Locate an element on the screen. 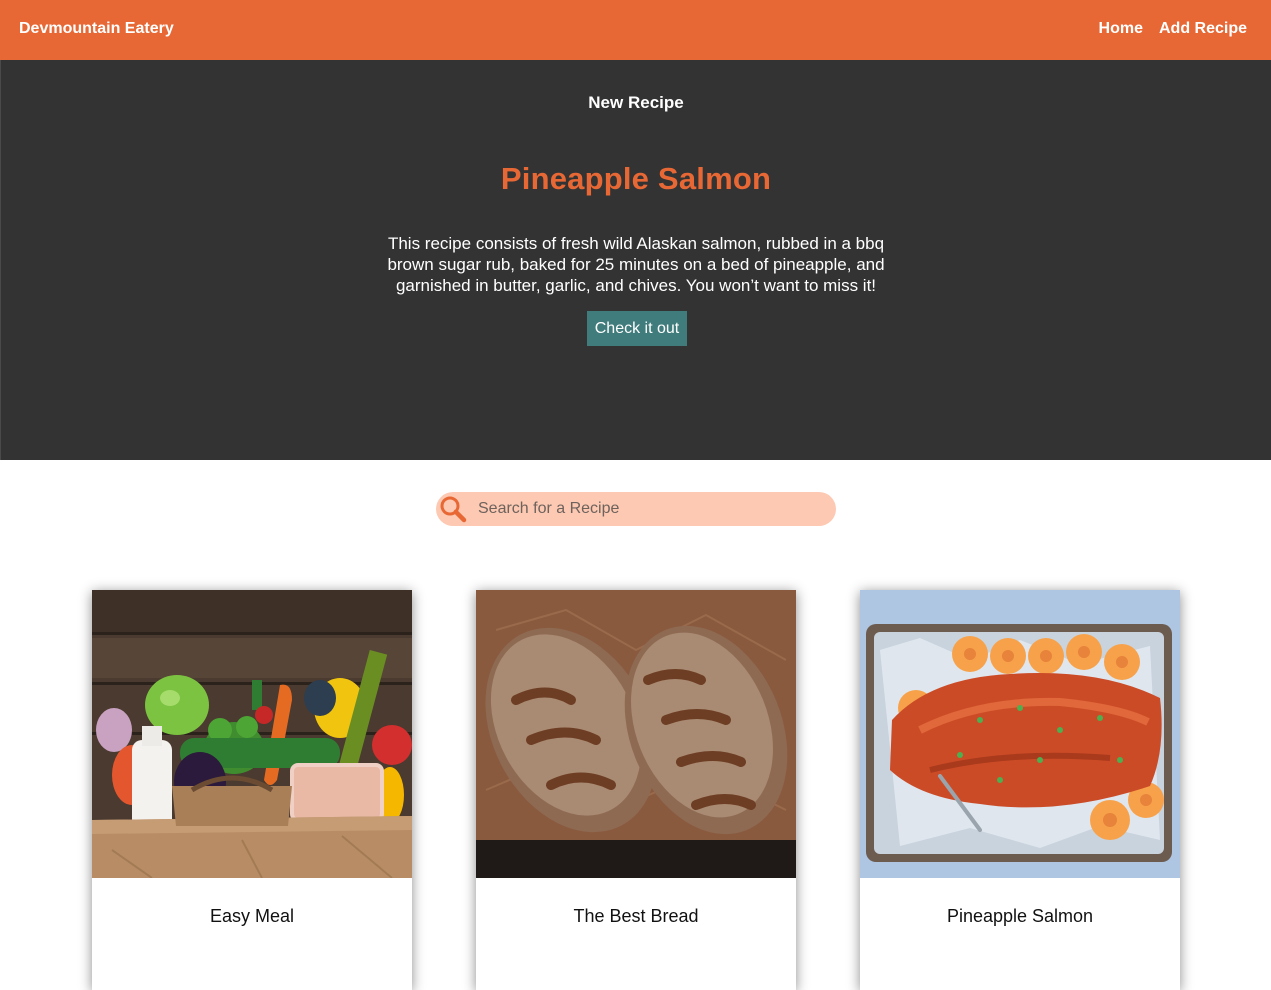  recipe-card-pineapple-salmon: Pineapple Salmon is located at coordinates (1020, 790).